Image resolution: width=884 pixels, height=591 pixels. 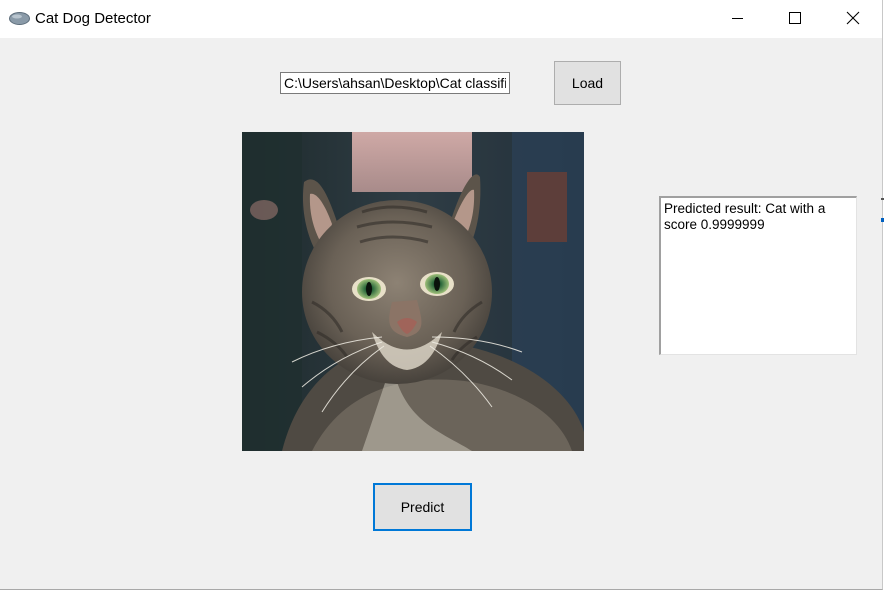 I want to click on minimize-icon, so click(x=737, y=18).